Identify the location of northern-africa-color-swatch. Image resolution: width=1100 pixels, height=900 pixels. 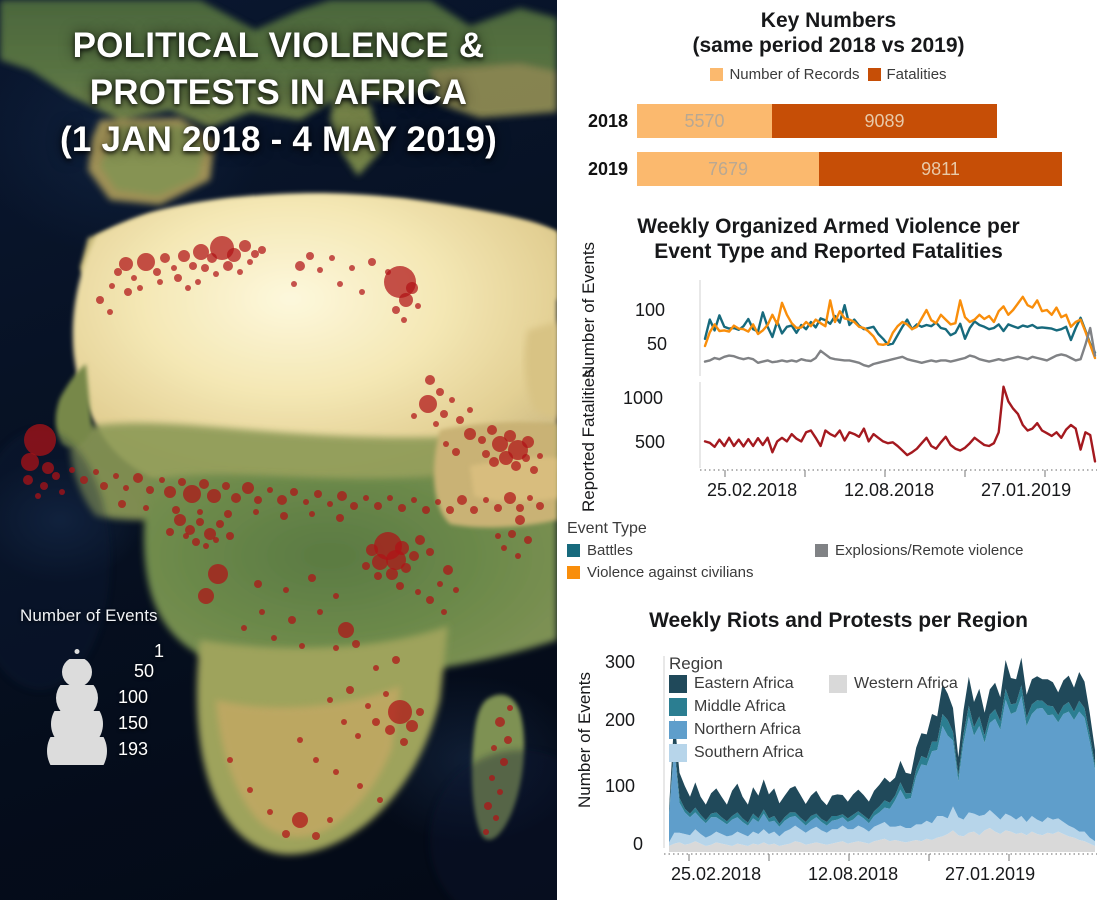
(678, 730).